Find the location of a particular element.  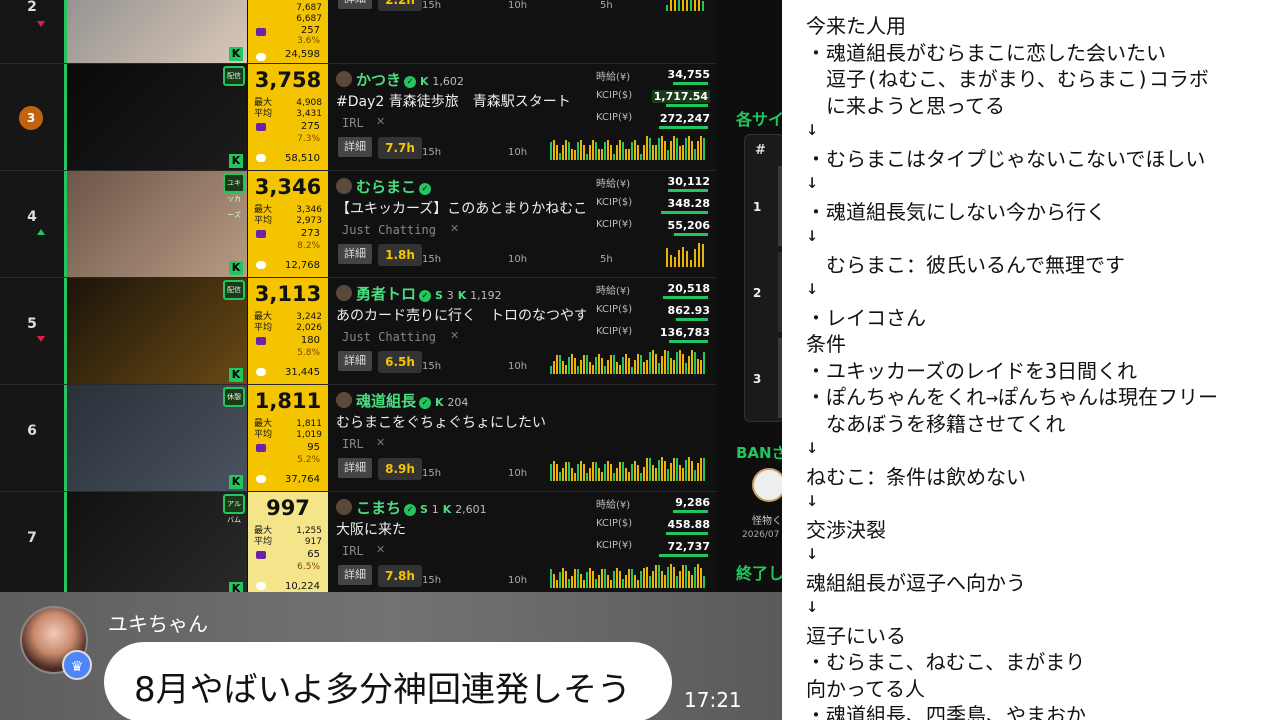

stat-value: 458.88 is located at coordinates (688, 524).